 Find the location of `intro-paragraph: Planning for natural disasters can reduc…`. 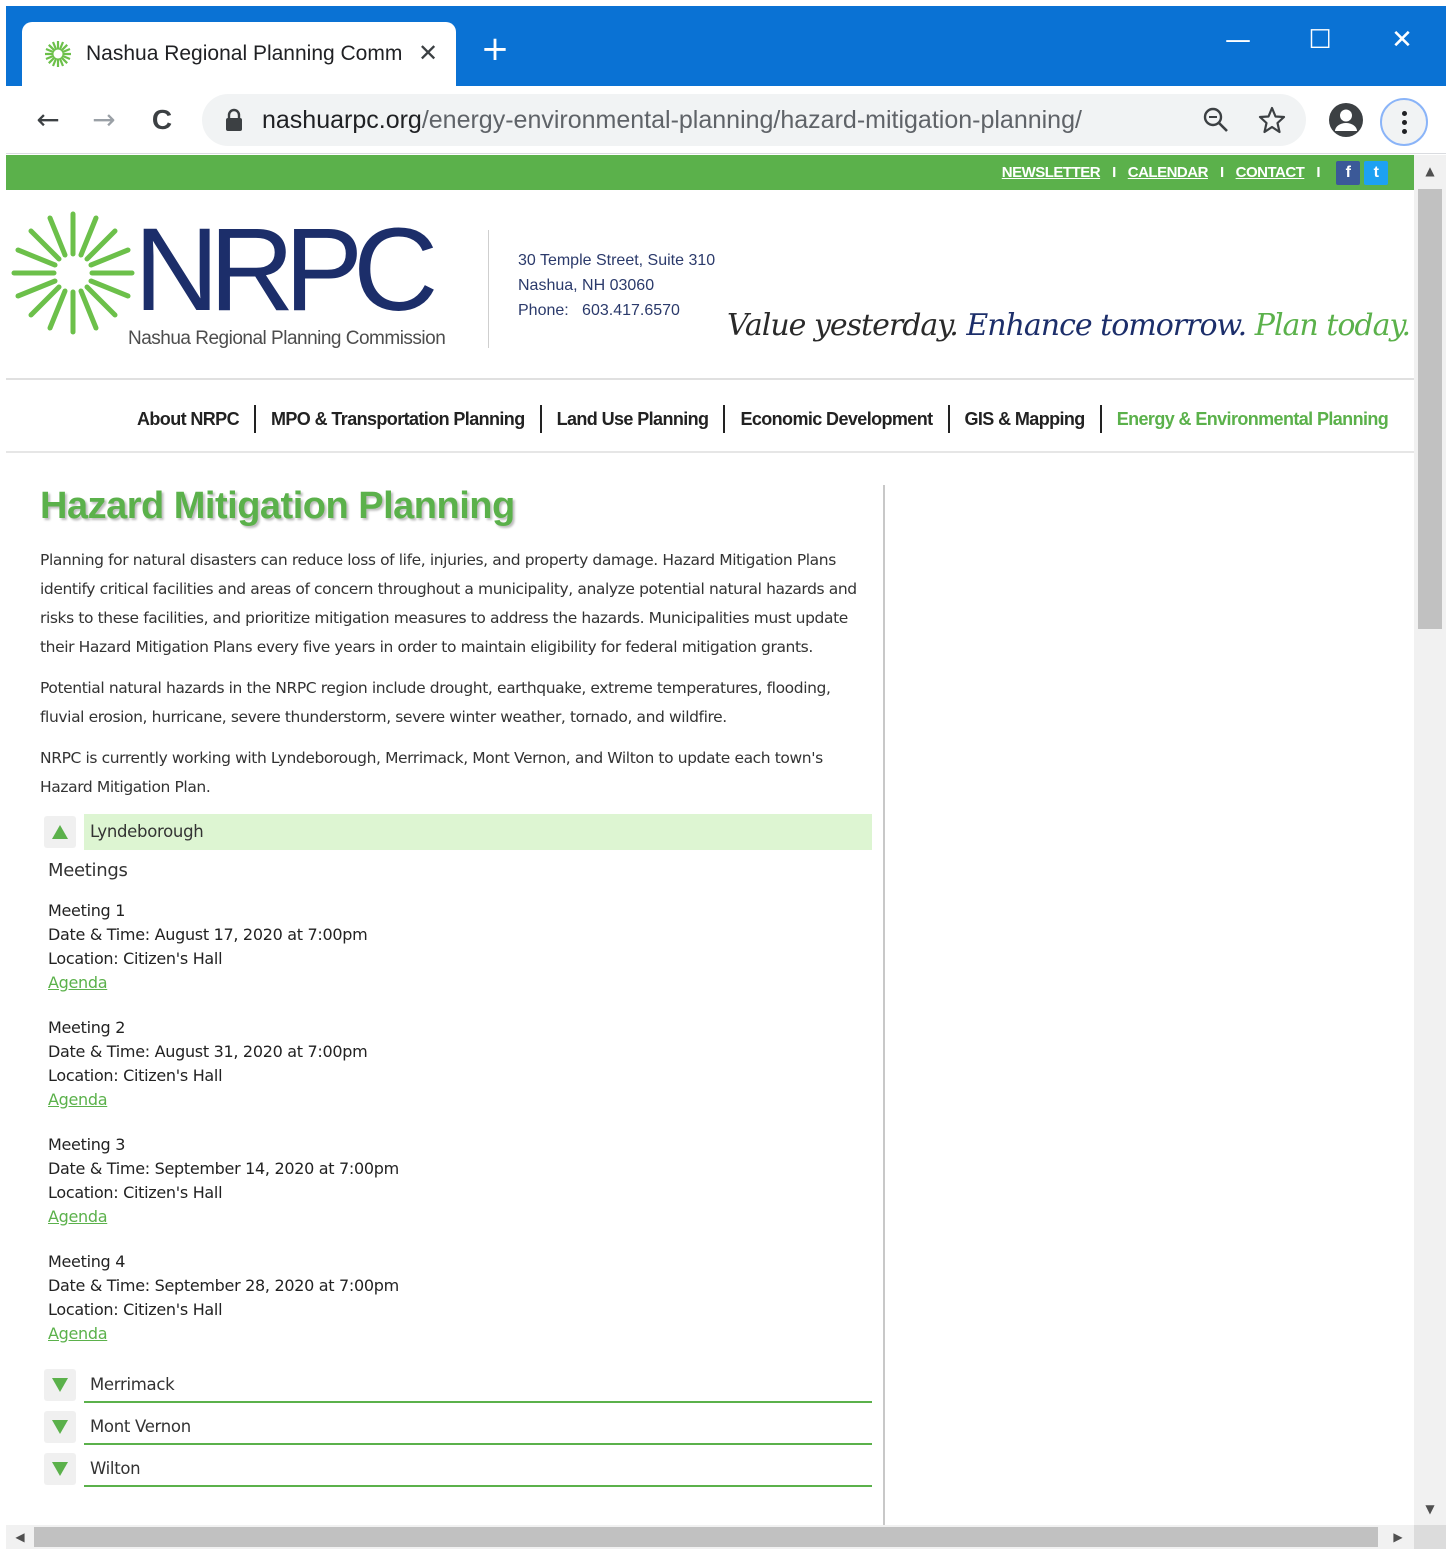

intro-paragraph: Planning for natural disasters can reduc… is located at coordinates (448, 603).